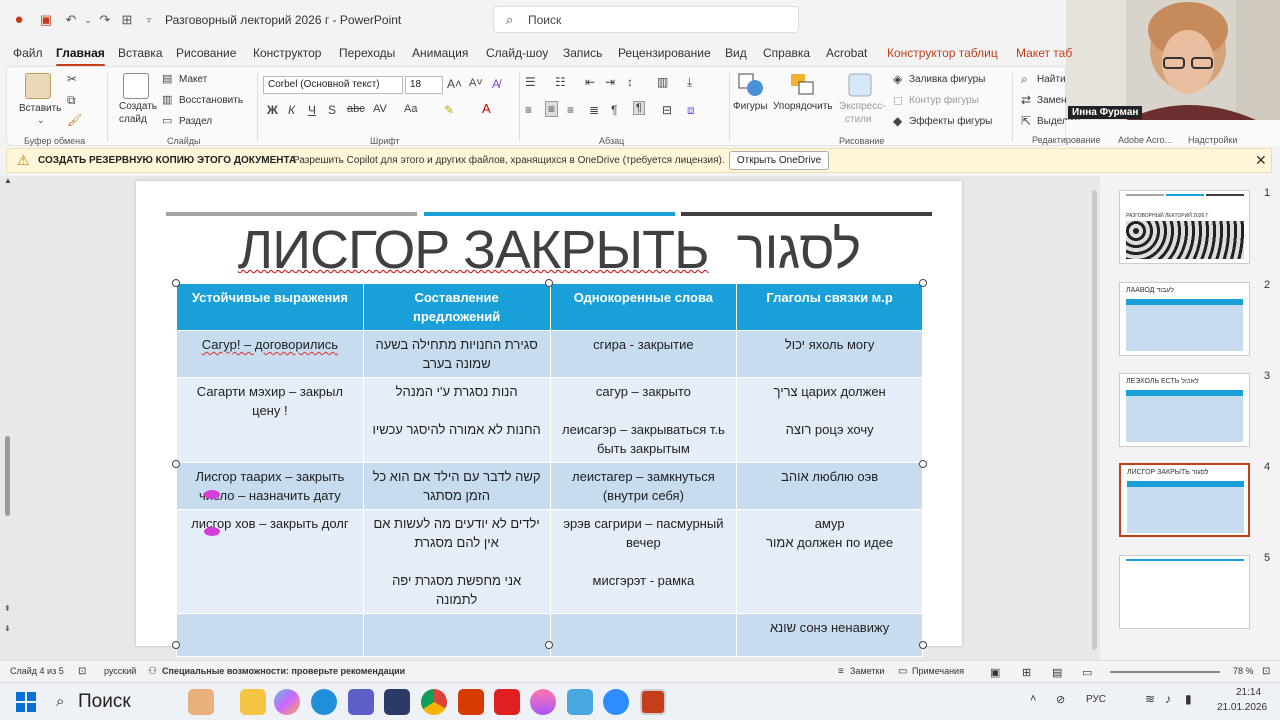  Describe the element at coordinates (646, 19) in the screenshot. I see `search-input: ⌕ Поиск` at that location.